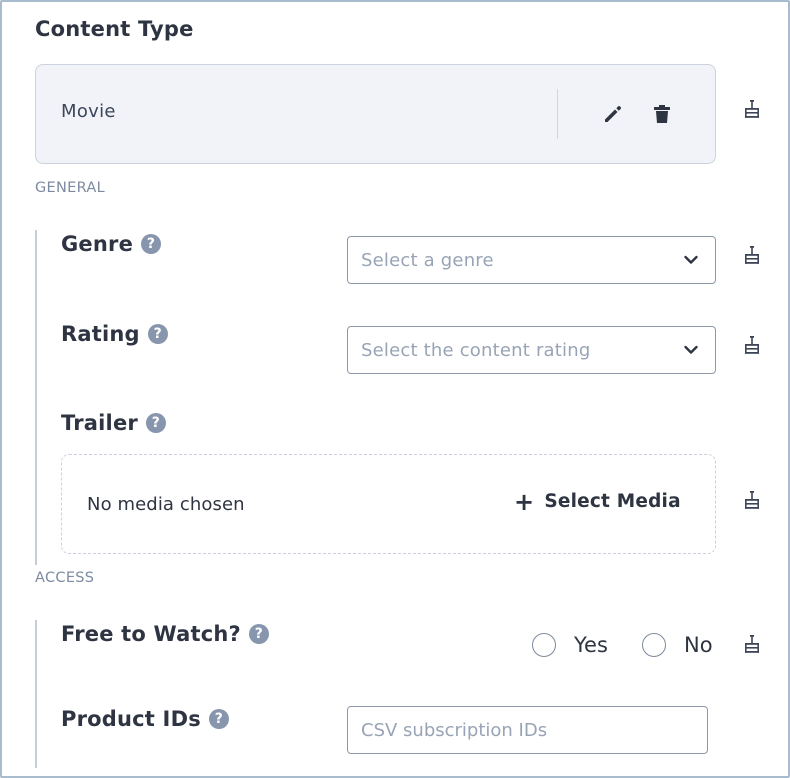 The width and height of the screenshot is (790, 778). Describe the element at coordinates (388, 504) in the screenshot. I see `media-picker: No media chosen + Select Media` at that location.